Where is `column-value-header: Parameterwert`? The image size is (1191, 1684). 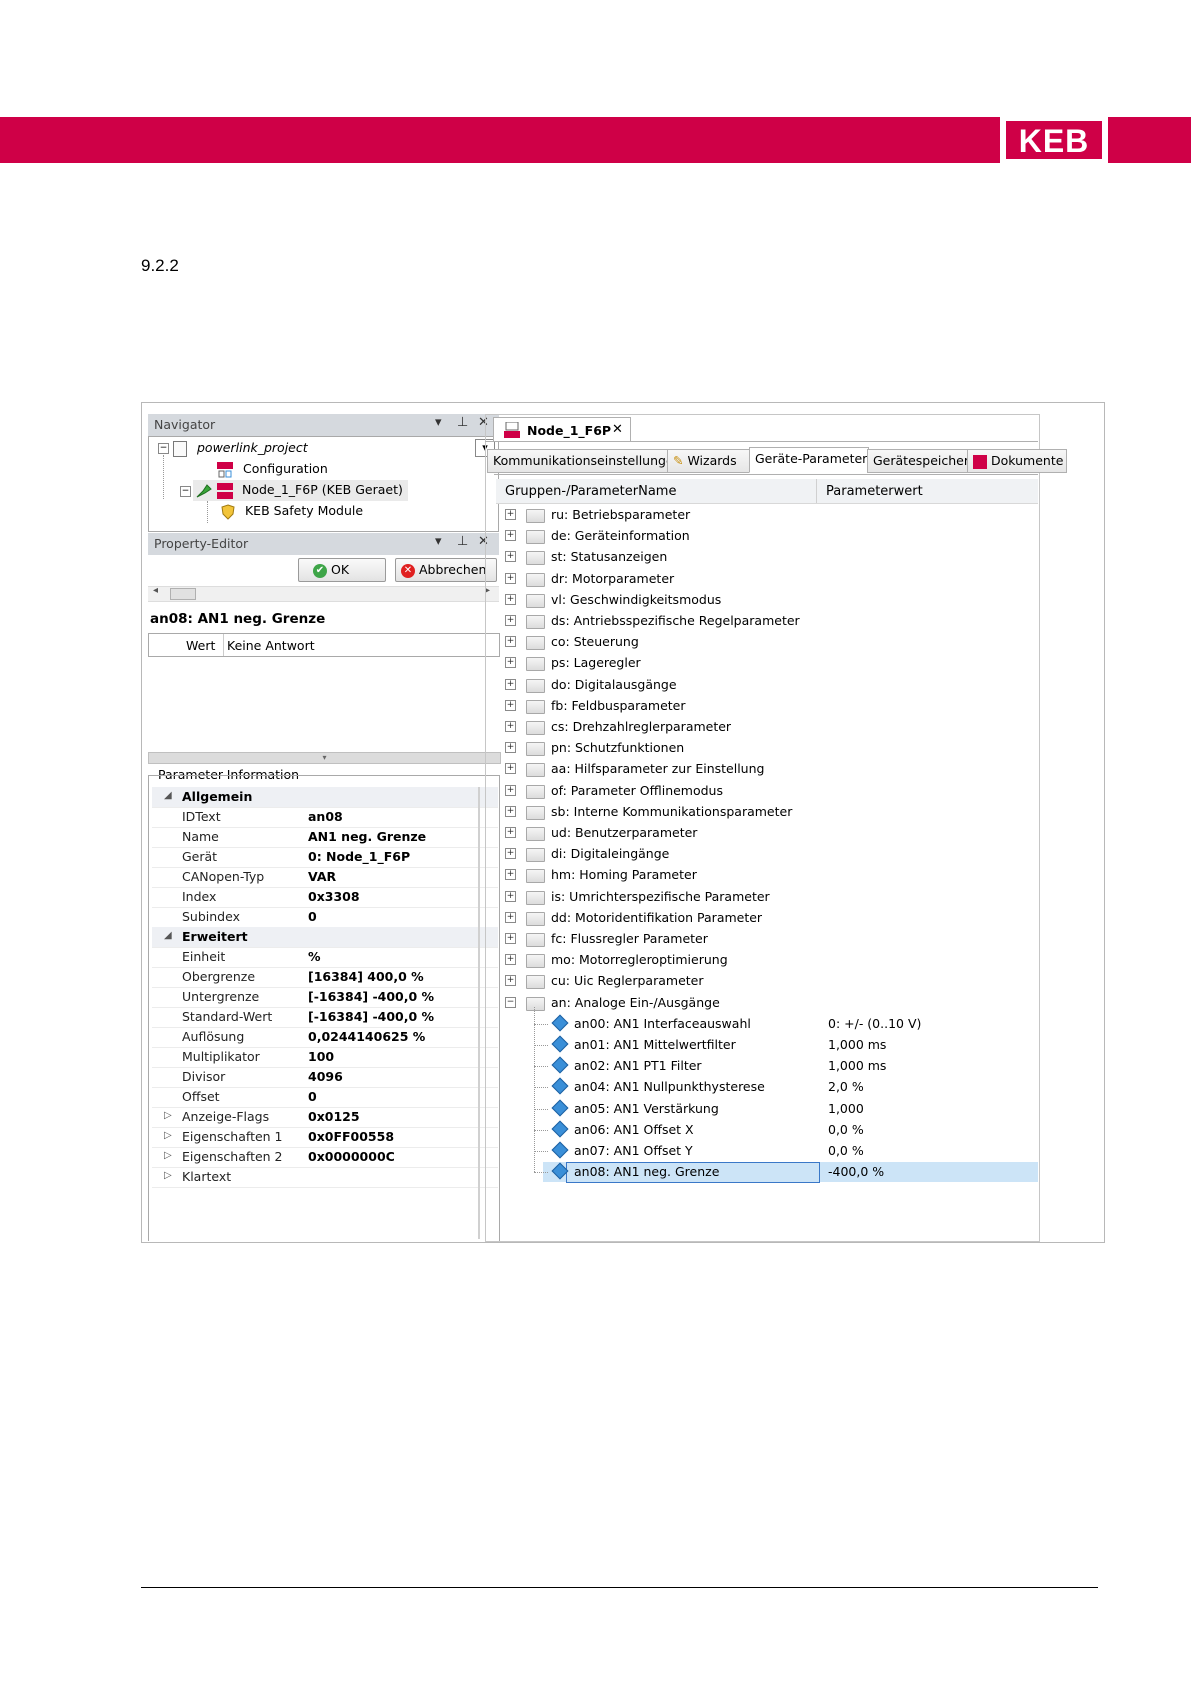
column-value-header: Parameterwert is located at coordinates (874, 491).